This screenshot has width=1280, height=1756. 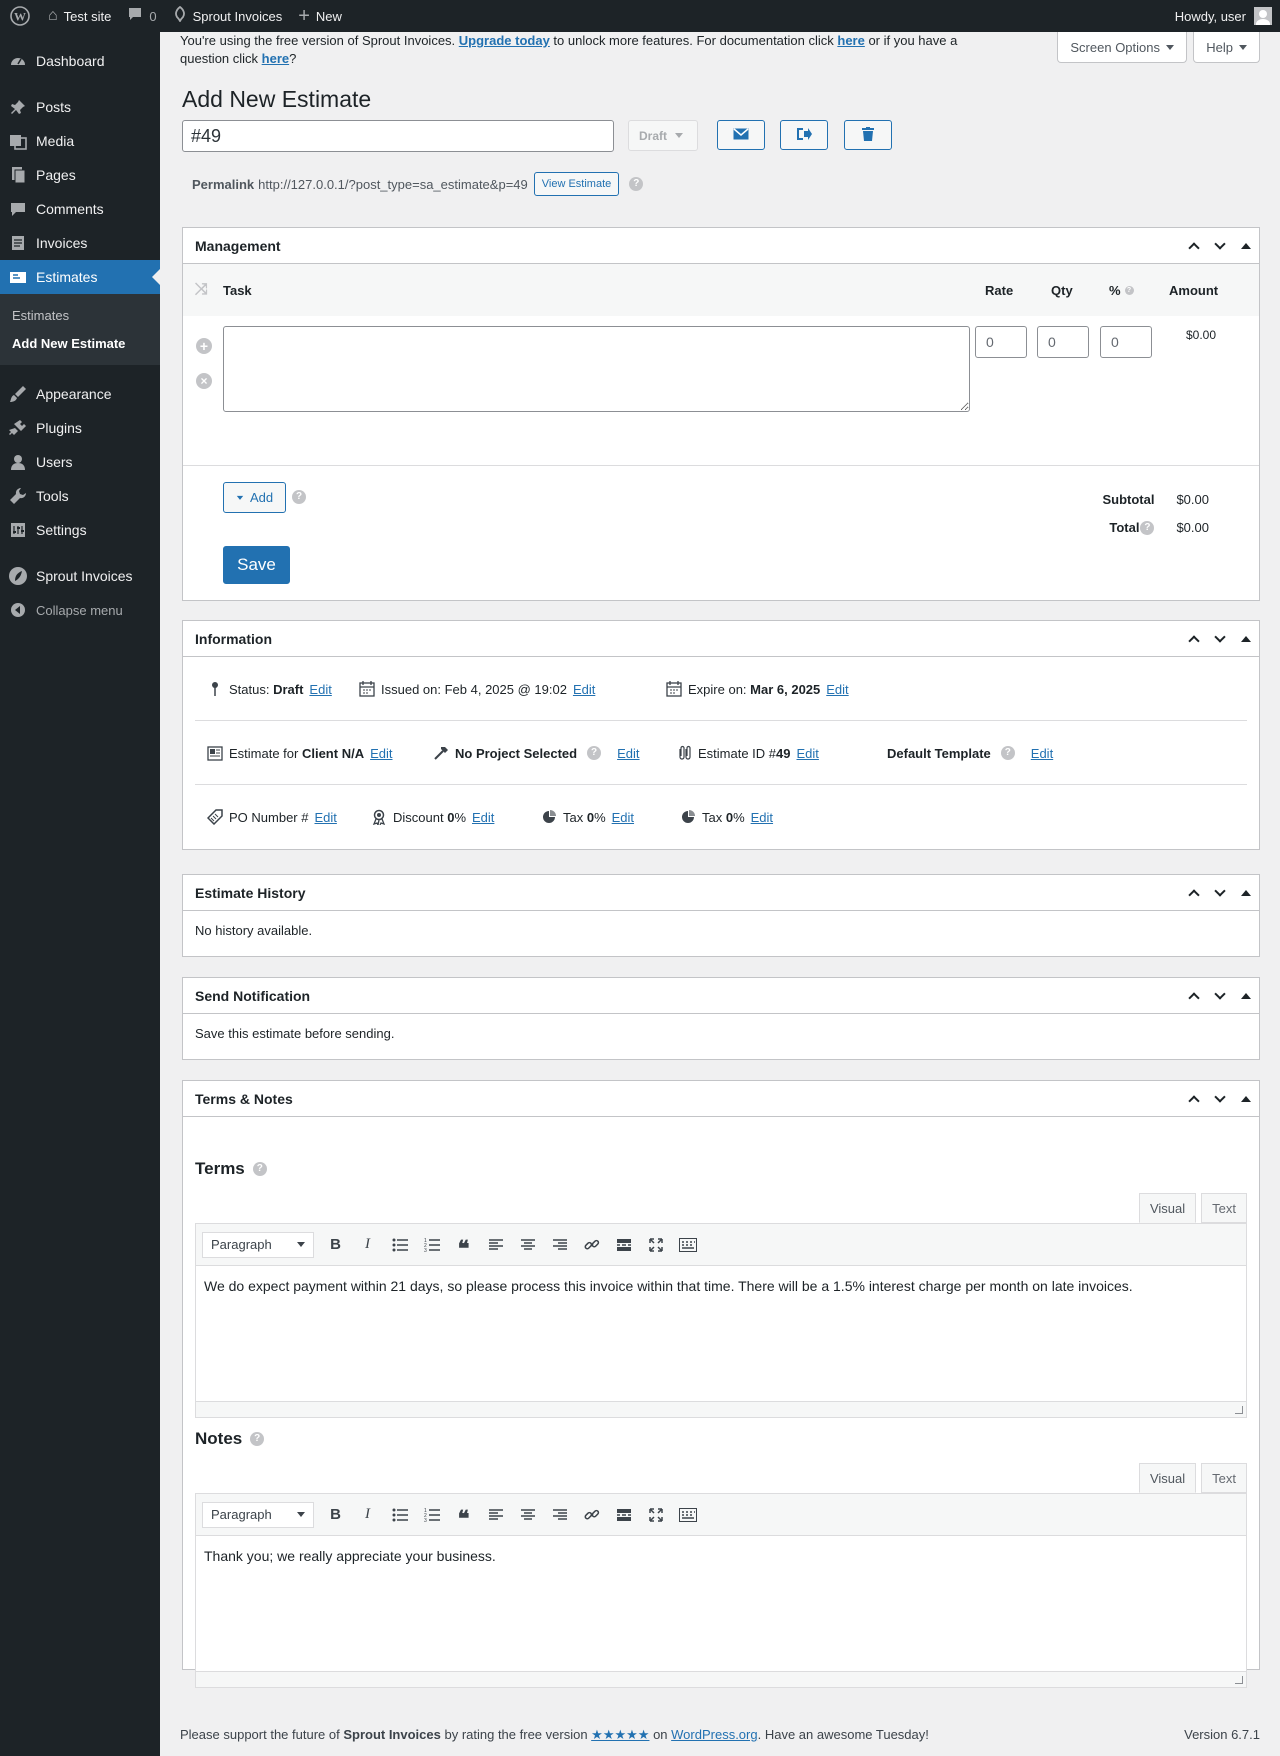 I want to click on upgrade-link: Upgrade today, so click(x=504, y=40).